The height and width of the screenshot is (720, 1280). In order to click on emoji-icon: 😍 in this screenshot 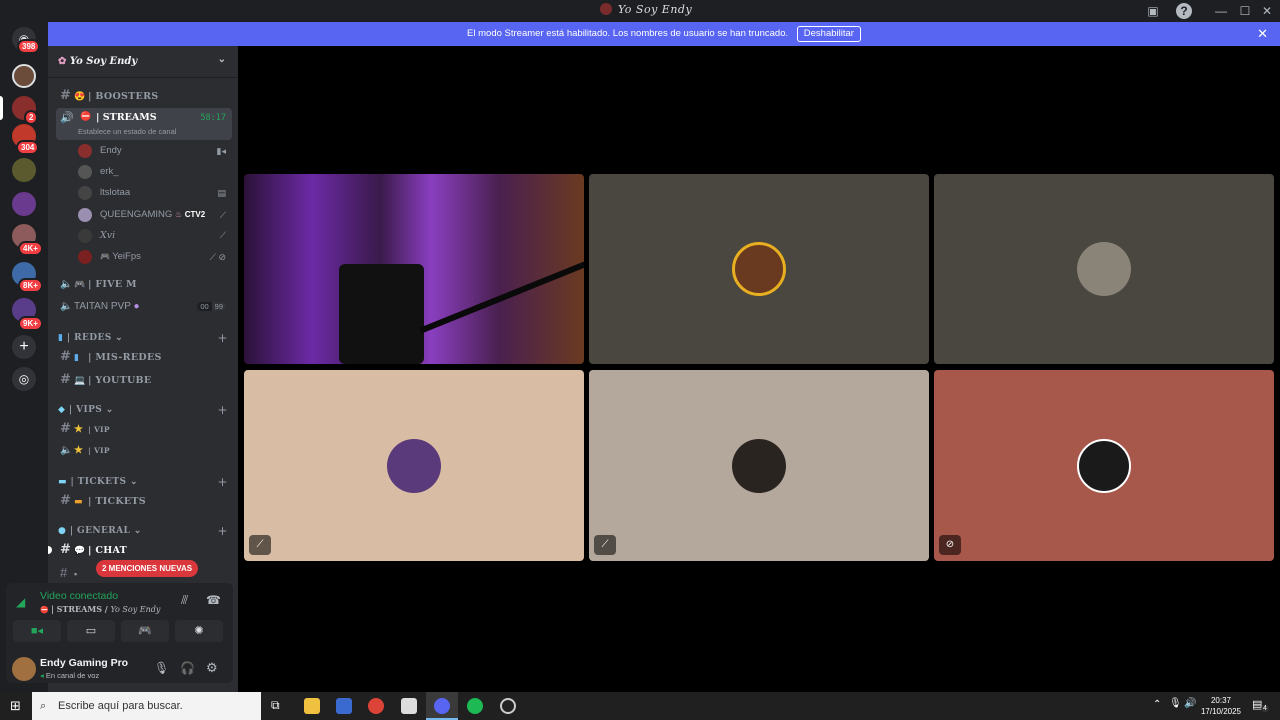, I will do `click(80, 97)`.